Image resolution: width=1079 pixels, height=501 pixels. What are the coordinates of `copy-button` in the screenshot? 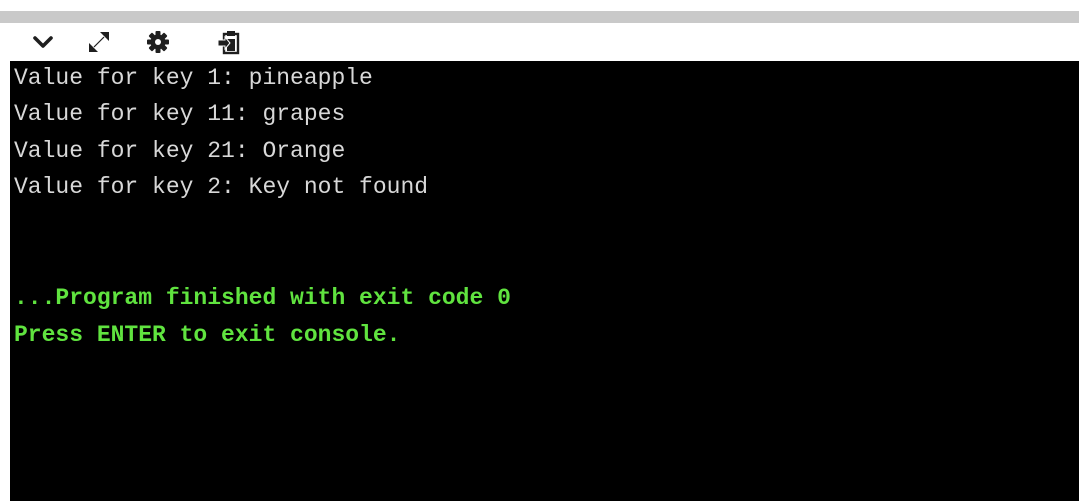 It's located at (229, 42).